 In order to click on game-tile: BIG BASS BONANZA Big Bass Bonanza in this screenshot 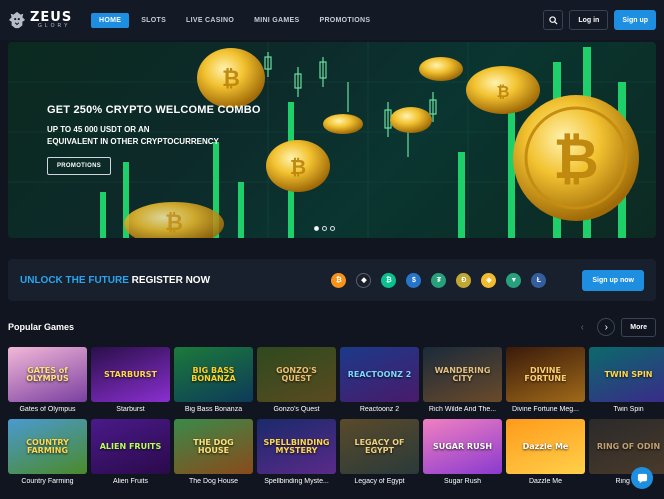, I will do `click(213, 380)`.